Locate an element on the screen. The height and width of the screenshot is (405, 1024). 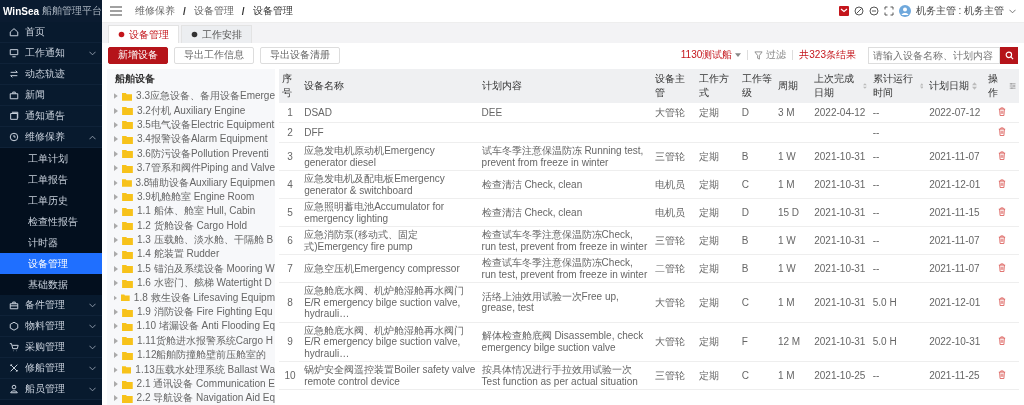
breadcrumb-item: 维修保养 is located at coordinates (155, 11).